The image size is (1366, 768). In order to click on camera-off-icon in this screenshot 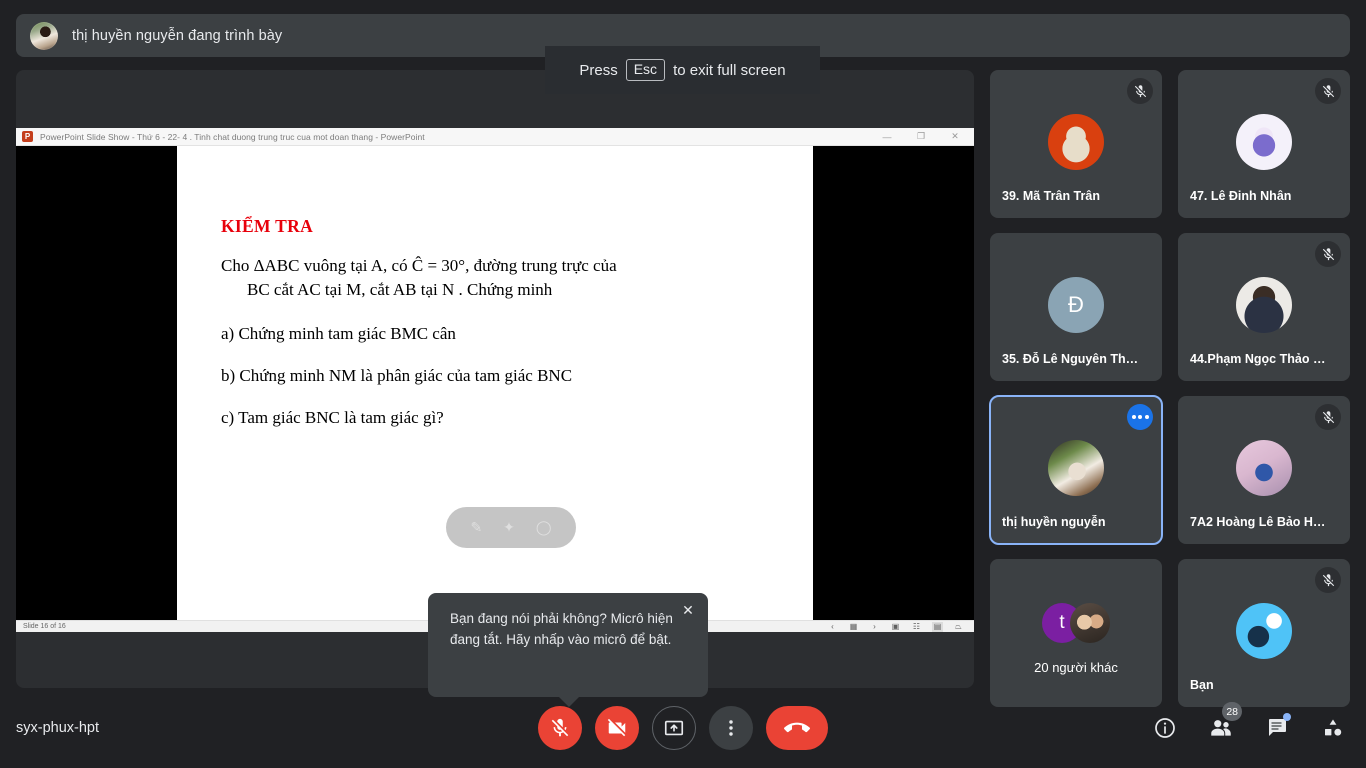, I will do `click(616, 727)`.